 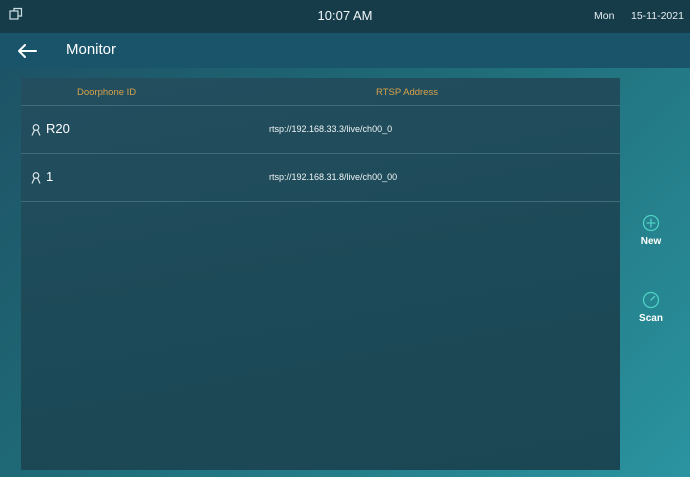 I want to click on rtsp-address: rtsp://192.168.33.3/live/ch00_0, so click(x=331, y=129).